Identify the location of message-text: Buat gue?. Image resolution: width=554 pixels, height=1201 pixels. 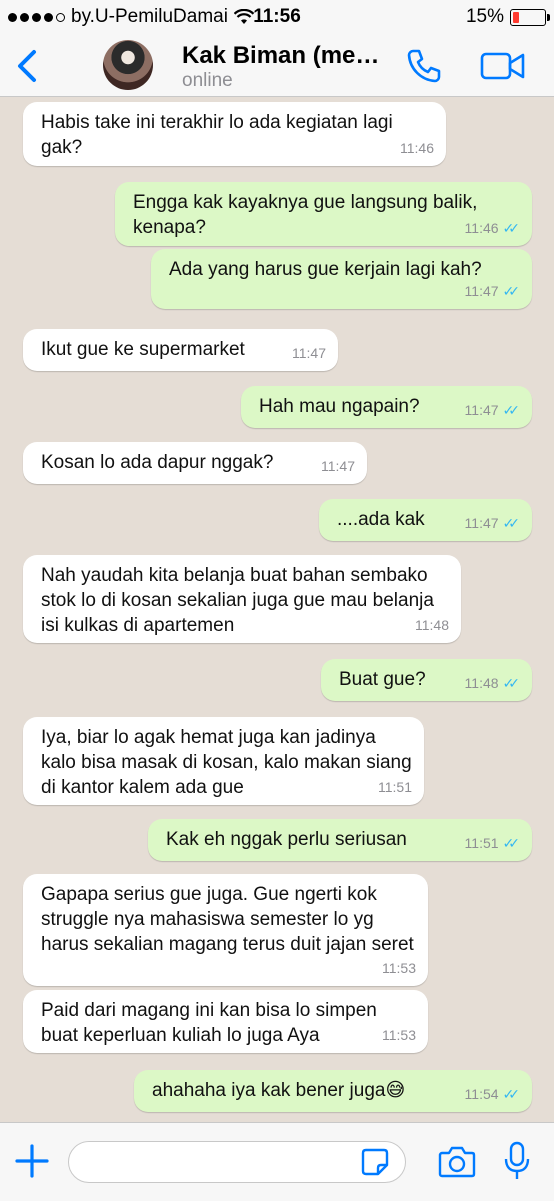
(382, 679).